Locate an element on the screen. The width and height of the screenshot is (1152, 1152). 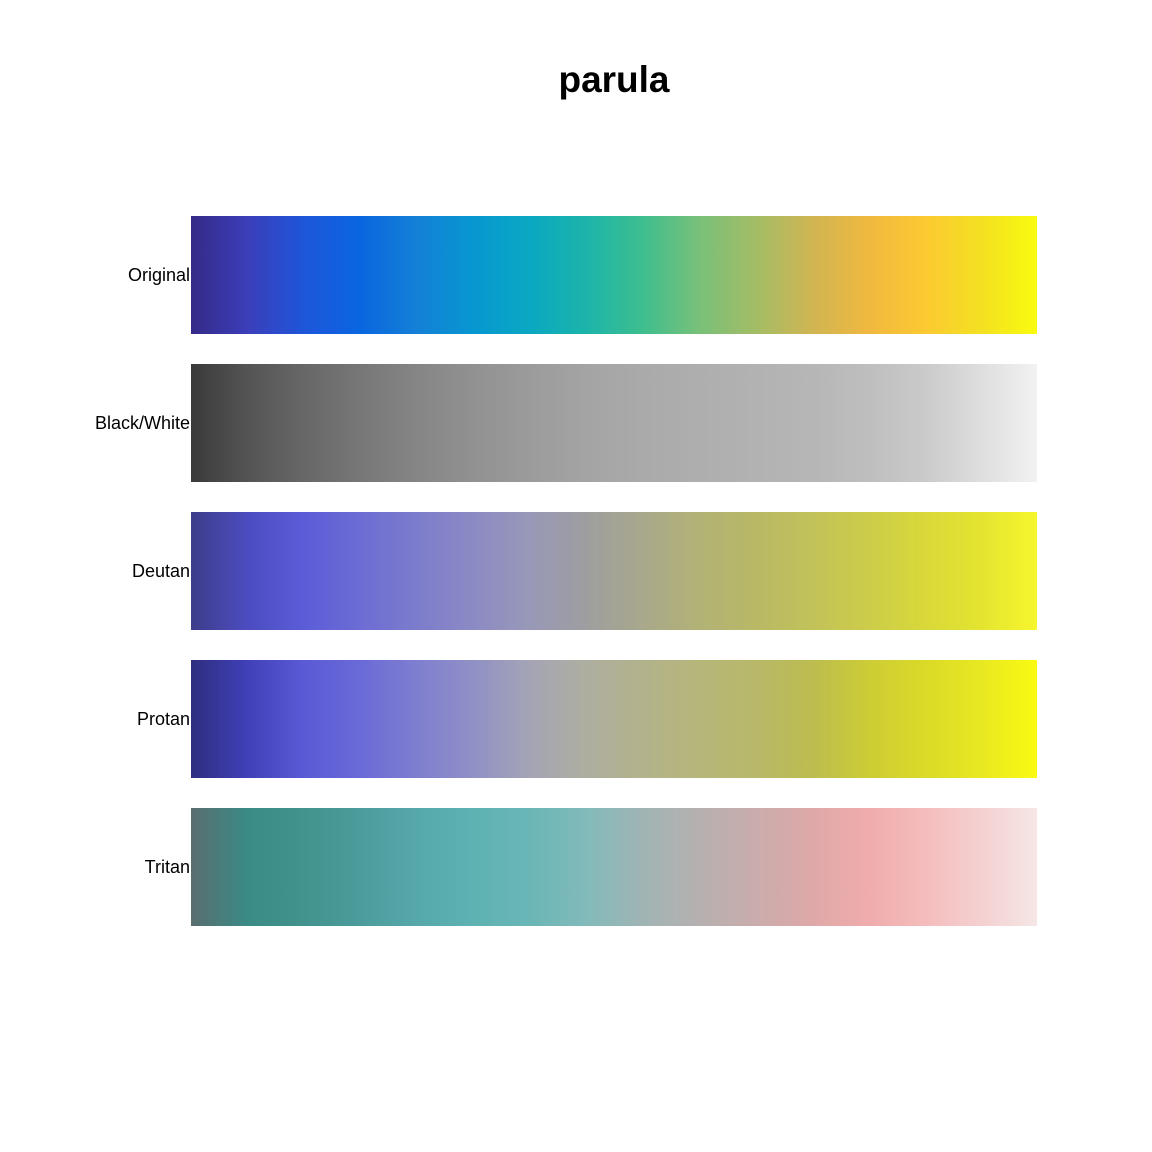
palette-row: Original is located at coordinates (582, 275).